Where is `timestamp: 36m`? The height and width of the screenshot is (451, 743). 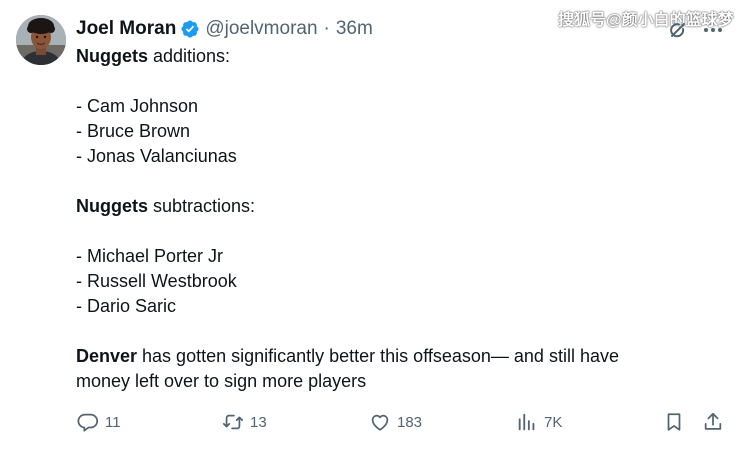
timestamp: 36m is located at coordinates (354, 29).